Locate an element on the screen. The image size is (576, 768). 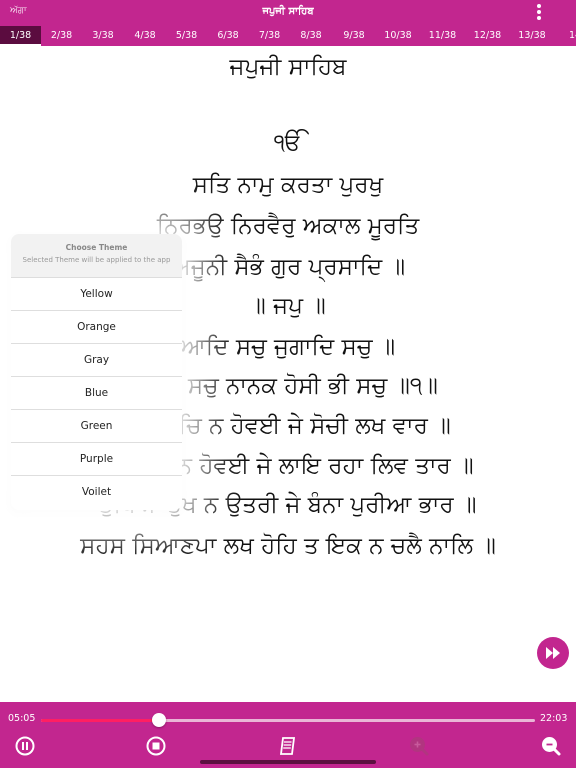
page-tab: 13/38 is located at coordinates (532, 36).